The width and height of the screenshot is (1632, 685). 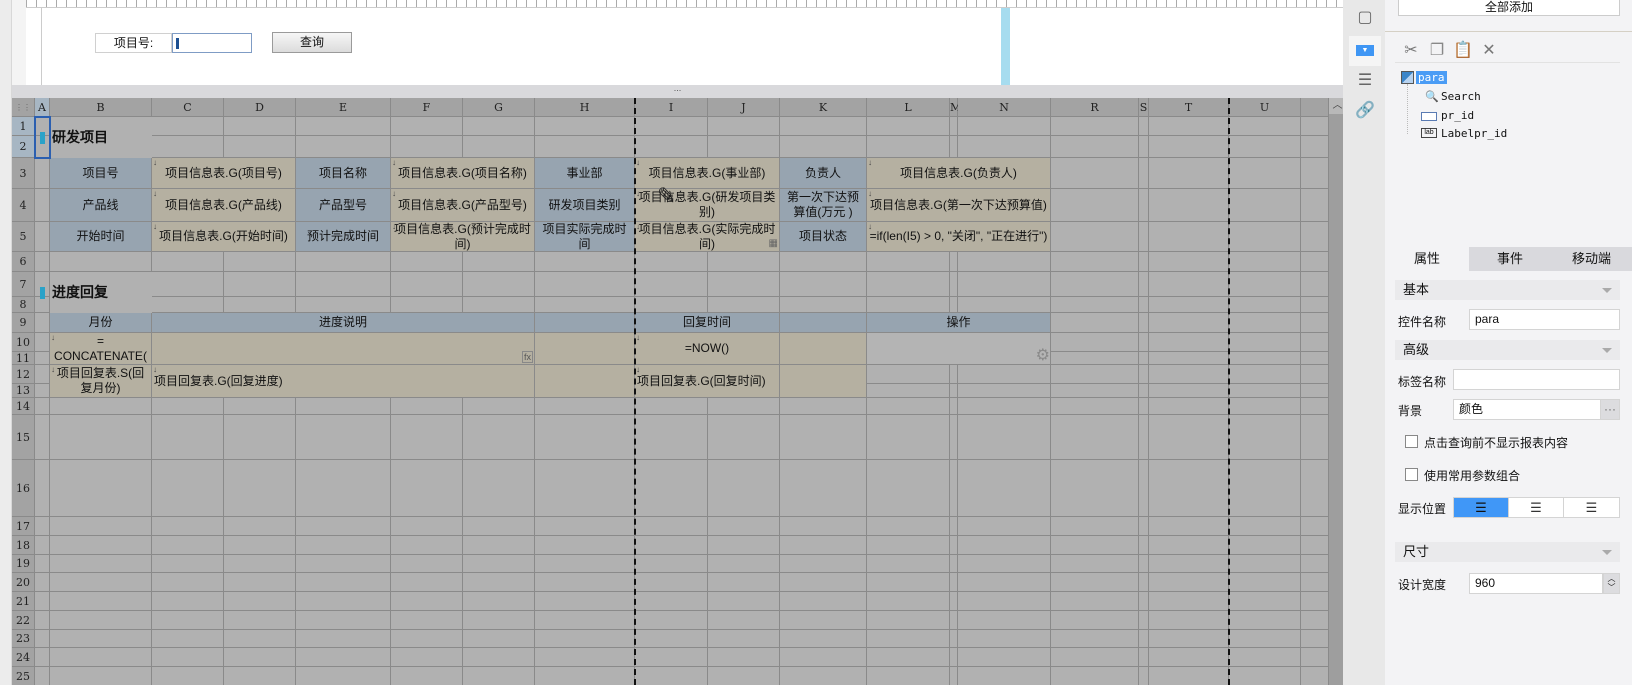 What do you see at coordinates (1536, 583) in the screenshot?
I see `design-width-input: 960` at bounding box center [1536, 583].